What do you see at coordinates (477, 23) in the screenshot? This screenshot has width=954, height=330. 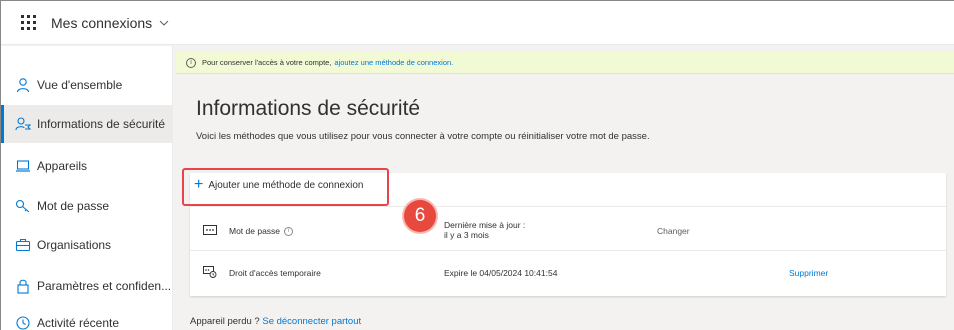 I see `top-bar: Mes connexions` at bounding box center [477, 23].